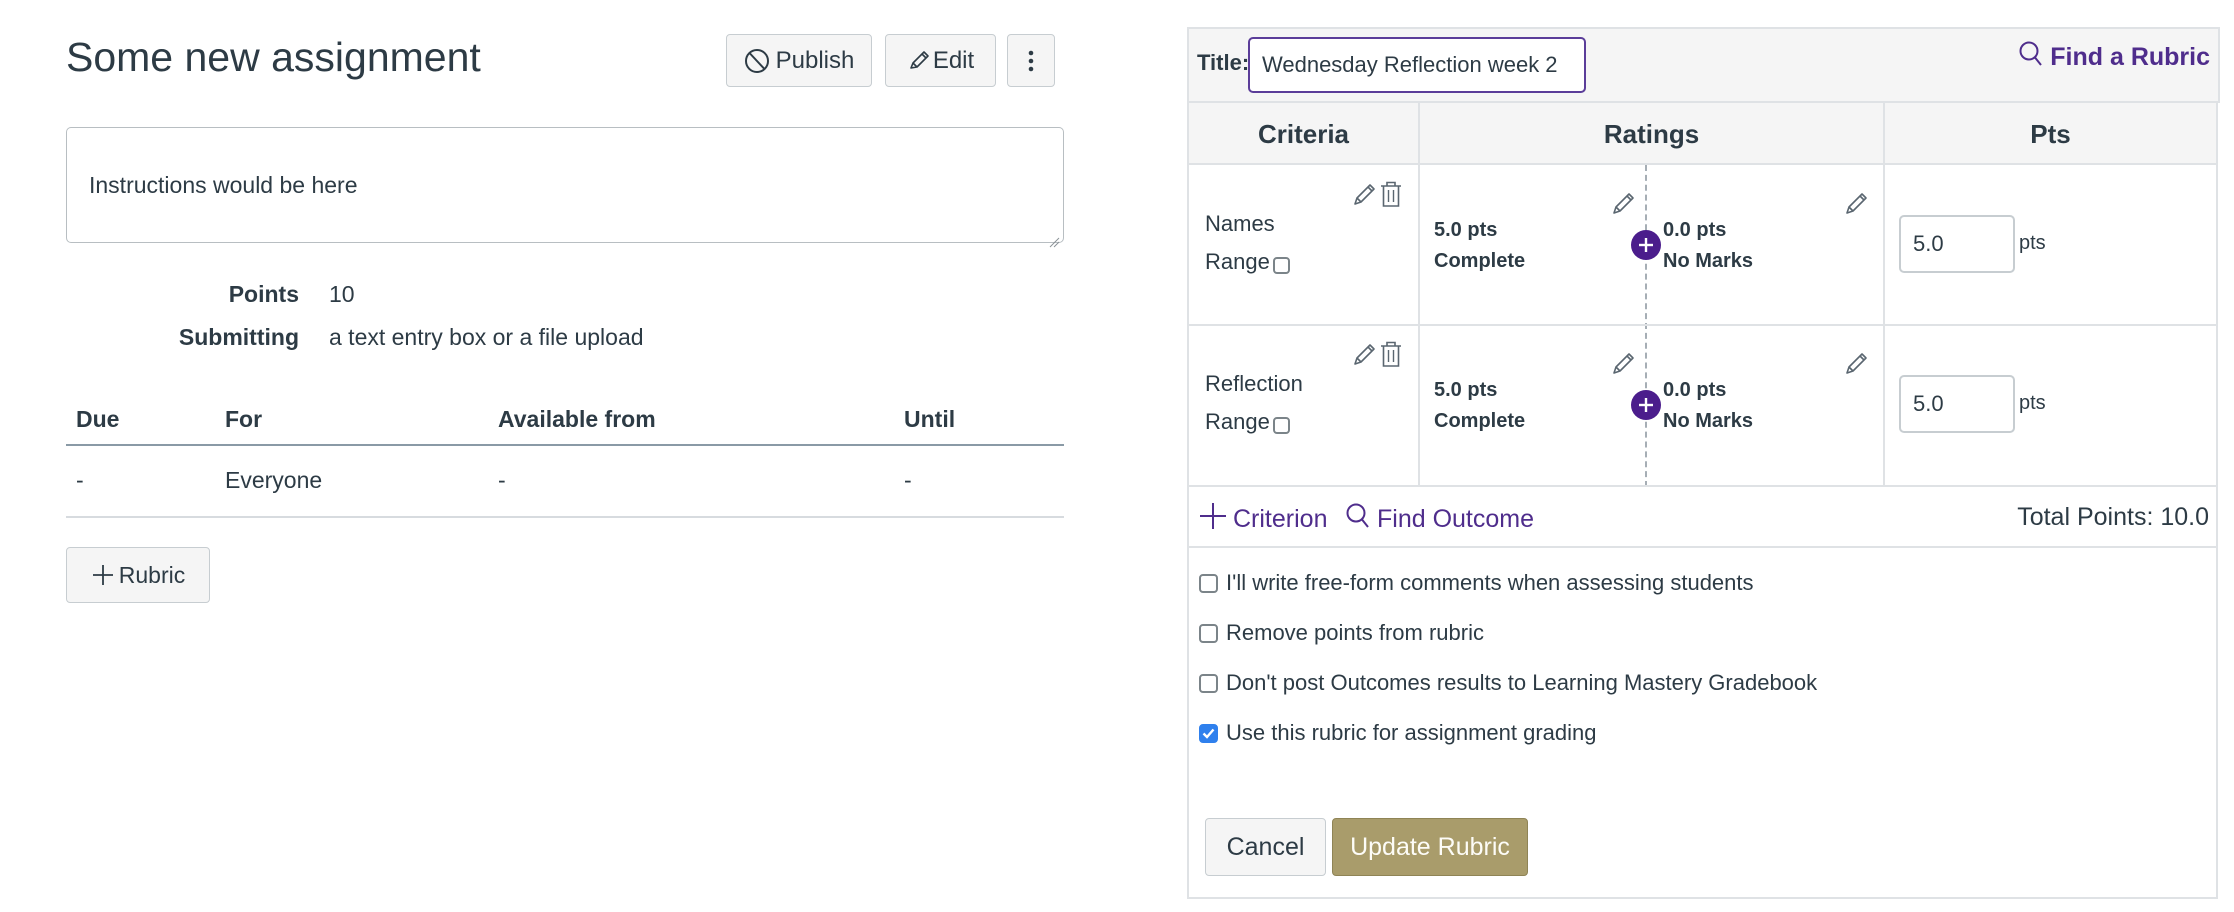 The width and height of the screenshot is (2234, 912). What do you see at coordinates (565, 187) in the screenshot?
I see `instructions-box: Instructions would be here` at bounding box center [565, 187].